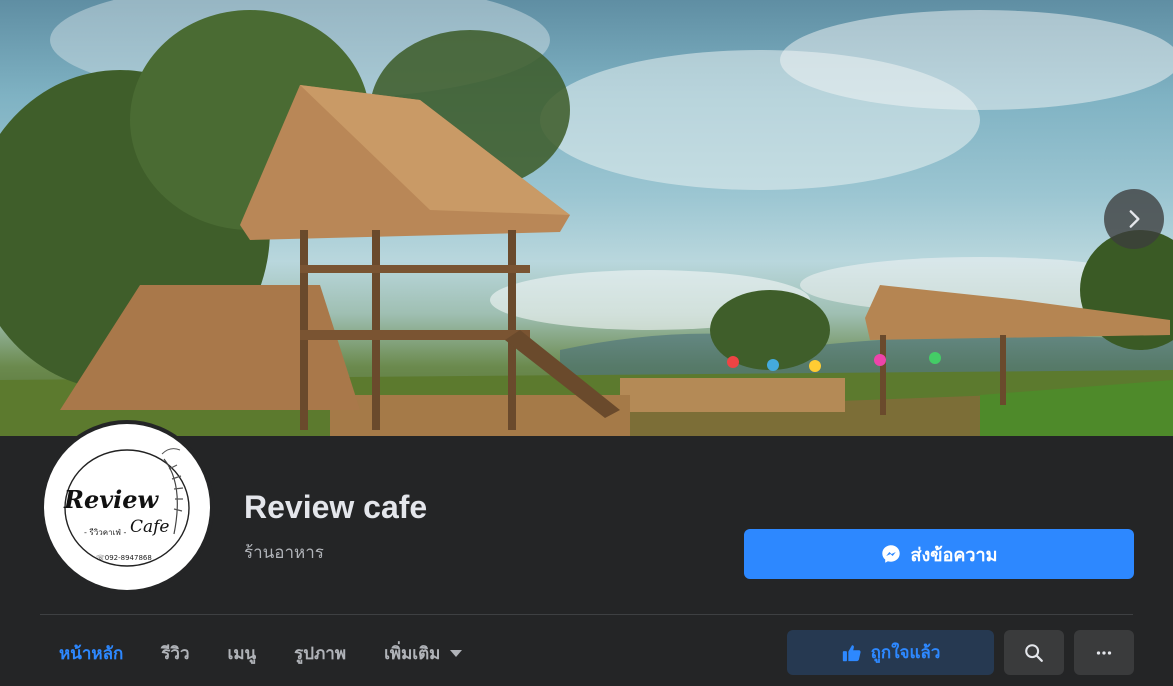 This screenshot has height=686, width=1173. I want to click on cafe-logo: Review Cafe - รีวิวคาเฟ่ - ☏092-8947868, so click(127, 507).